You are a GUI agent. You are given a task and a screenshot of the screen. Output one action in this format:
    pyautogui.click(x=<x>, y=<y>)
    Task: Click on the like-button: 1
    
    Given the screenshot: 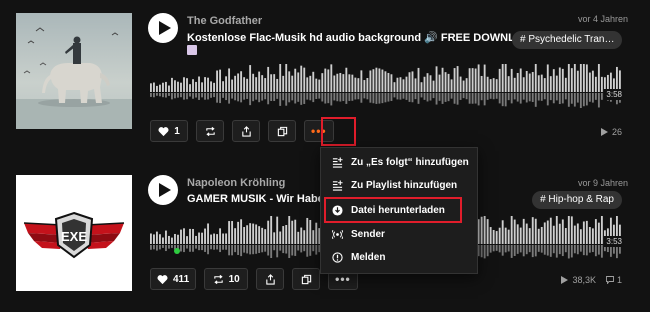 What is the action you would take?
    pyautogui.click(x=169, y=131)
    